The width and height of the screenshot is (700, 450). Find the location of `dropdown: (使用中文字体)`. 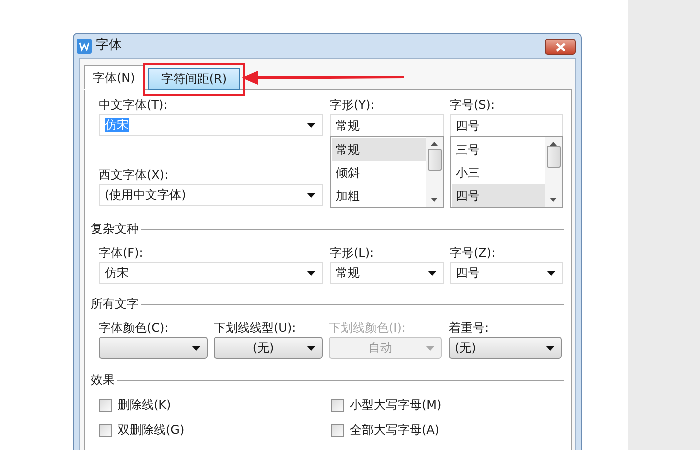

dropdown: (使用中文字体) is located at coordinates (211, 195).